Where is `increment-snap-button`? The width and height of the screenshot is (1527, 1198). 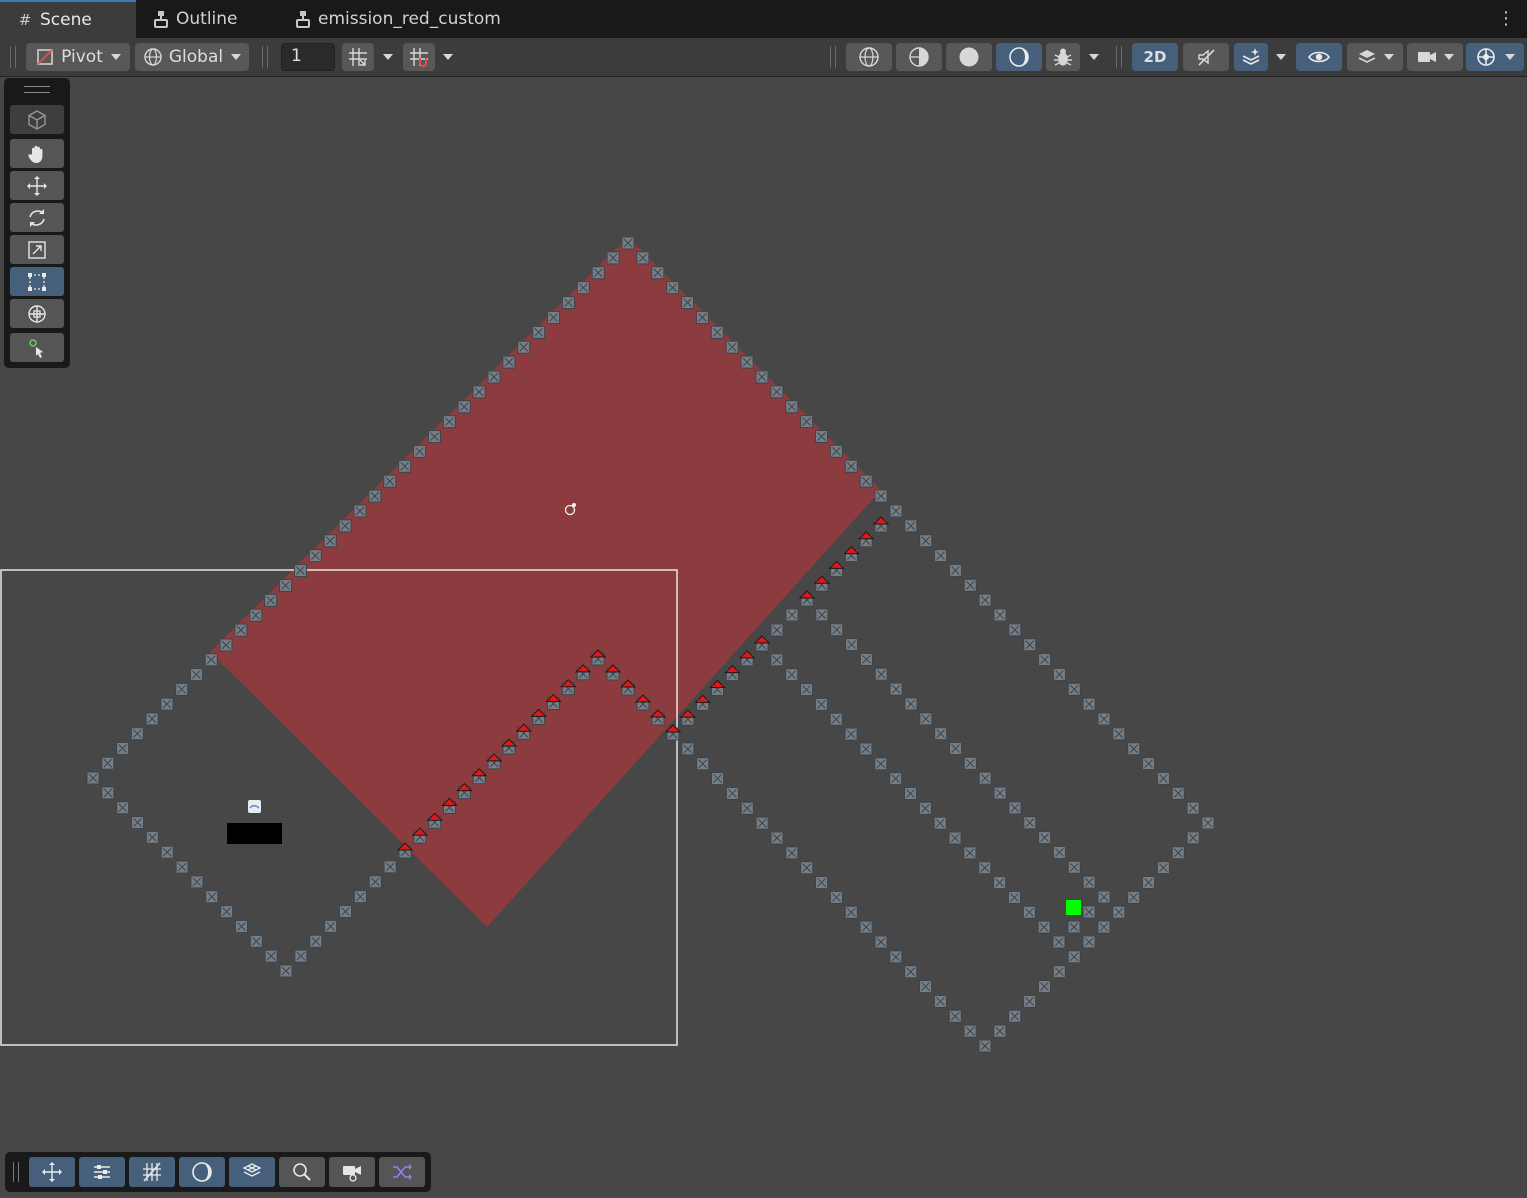
increment-snap-button is located at coordinates (419, 57).